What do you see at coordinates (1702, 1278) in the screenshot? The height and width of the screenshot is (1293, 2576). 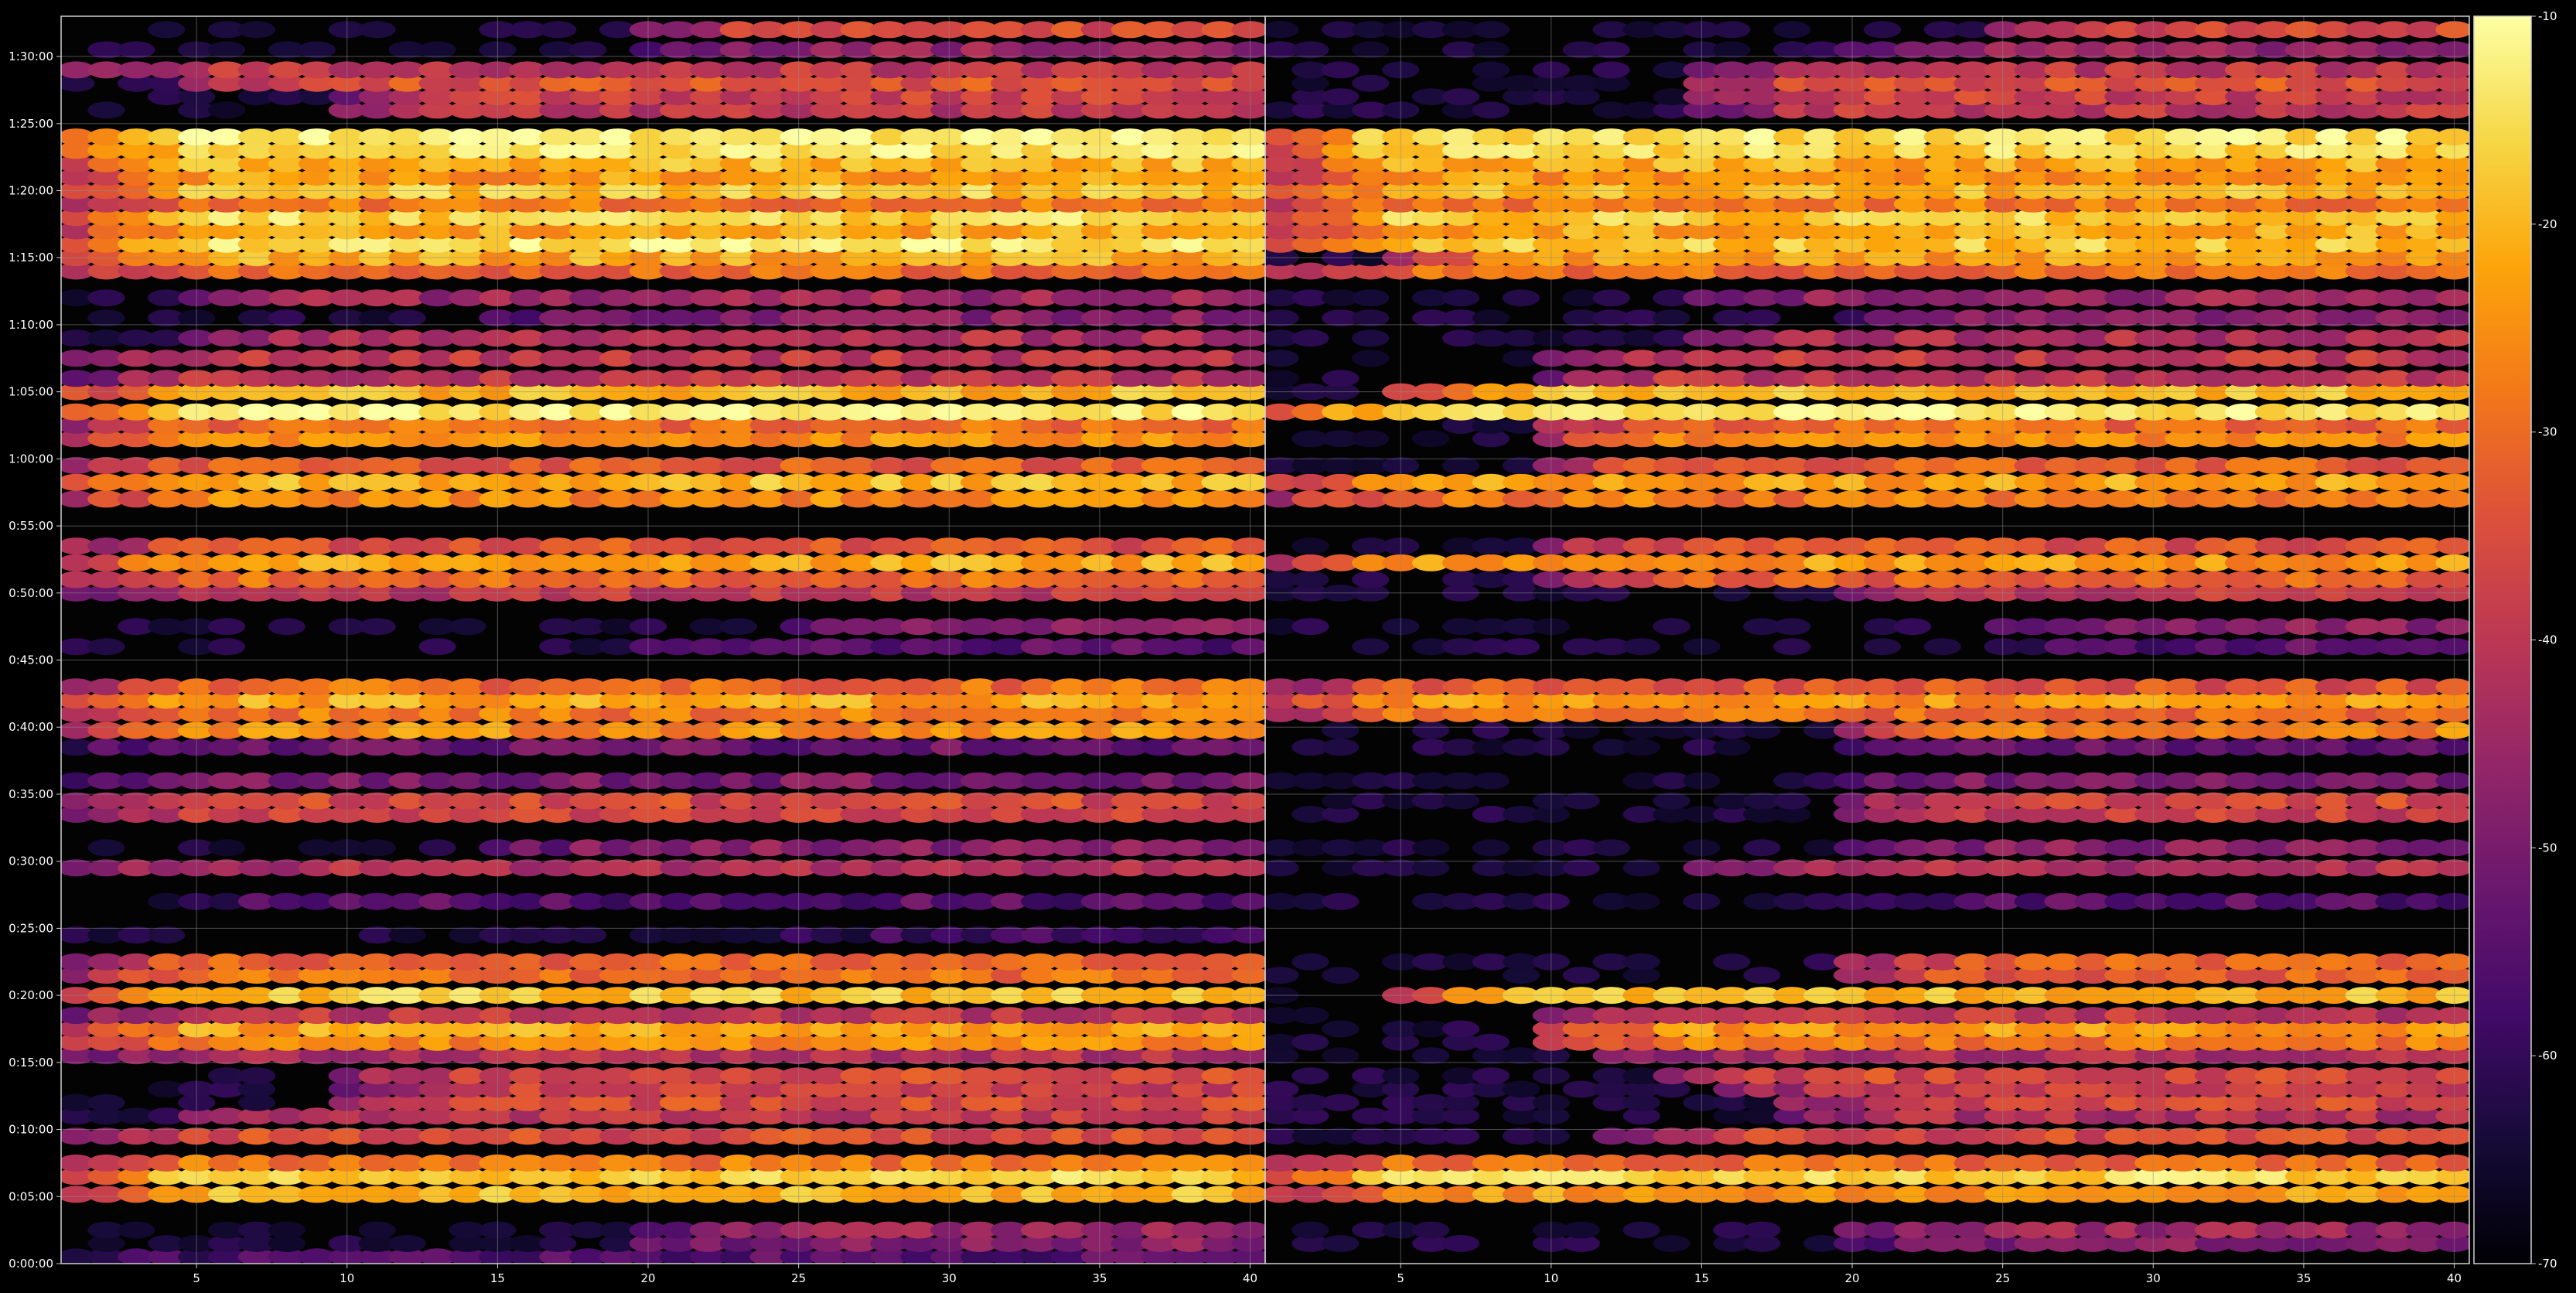 I see `right-x-tick-label: 15` at bounding box center [1702, 1278].